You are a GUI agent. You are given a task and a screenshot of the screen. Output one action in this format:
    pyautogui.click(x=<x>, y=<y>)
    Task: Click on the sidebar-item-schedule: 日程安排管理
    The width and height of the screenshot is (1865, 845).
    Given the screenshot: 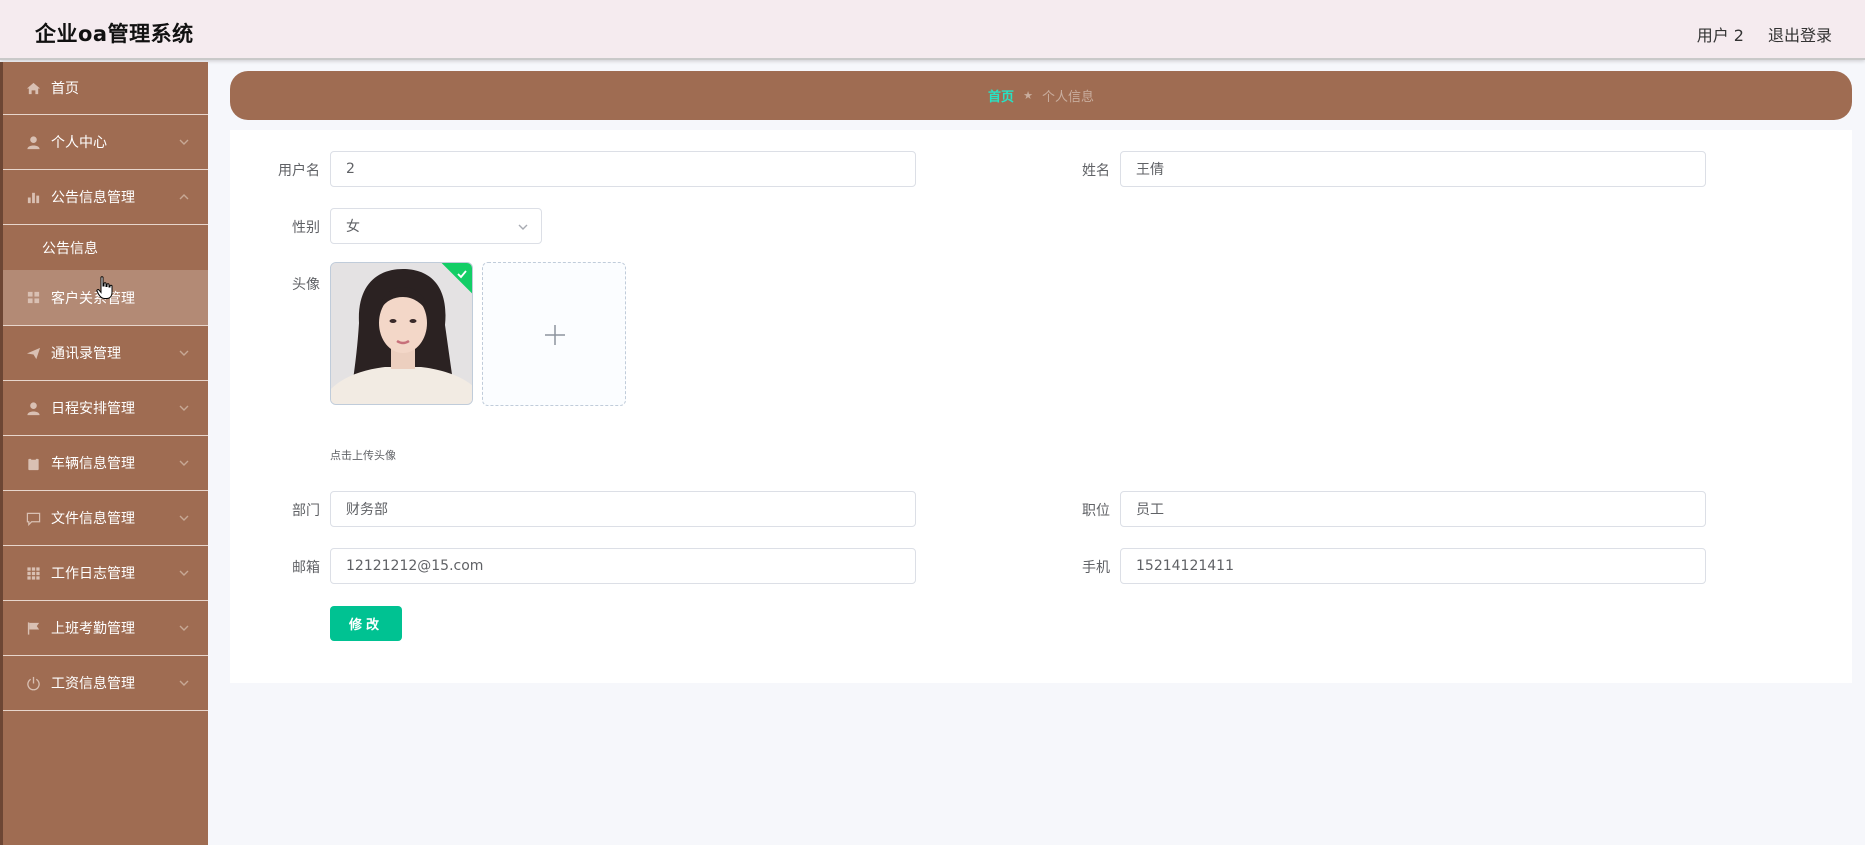 What is the action you would take?
    pyautogui.click(x=105, y=408)
    